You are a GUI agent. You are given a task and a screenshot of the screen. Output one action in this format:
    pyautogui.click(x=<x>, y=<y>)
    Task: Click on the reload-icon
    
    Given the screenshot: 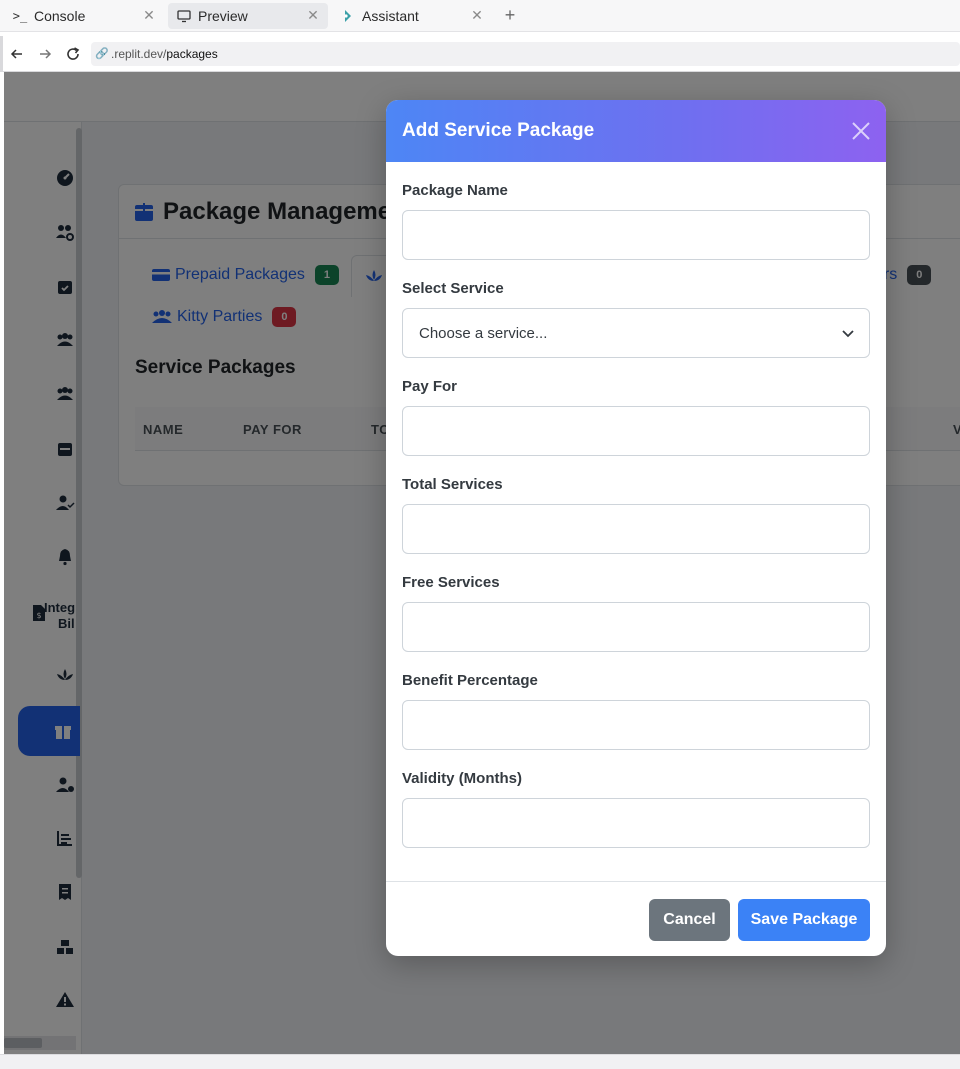 What is the action you would take?
    pyautogui.click(x=73, y=54)
    